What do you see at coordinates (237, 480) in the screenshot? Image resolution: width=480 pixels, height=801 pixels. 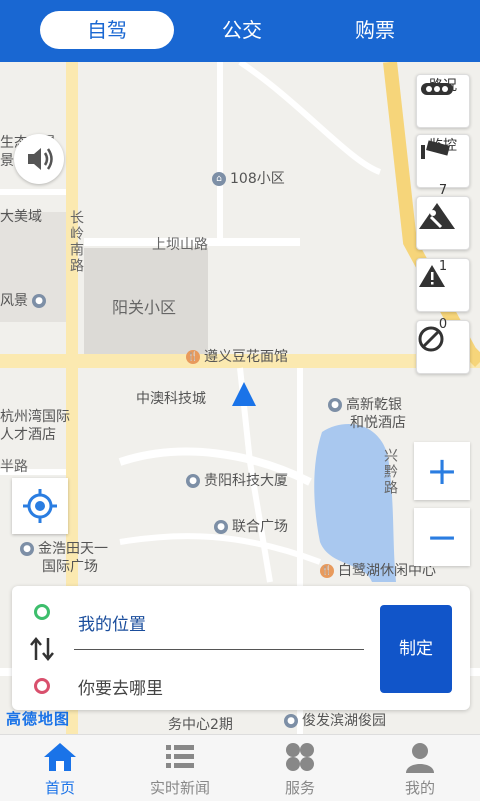 I see `map-poi: ● 贵阳科技大厦` at bounding box center [237, 480].